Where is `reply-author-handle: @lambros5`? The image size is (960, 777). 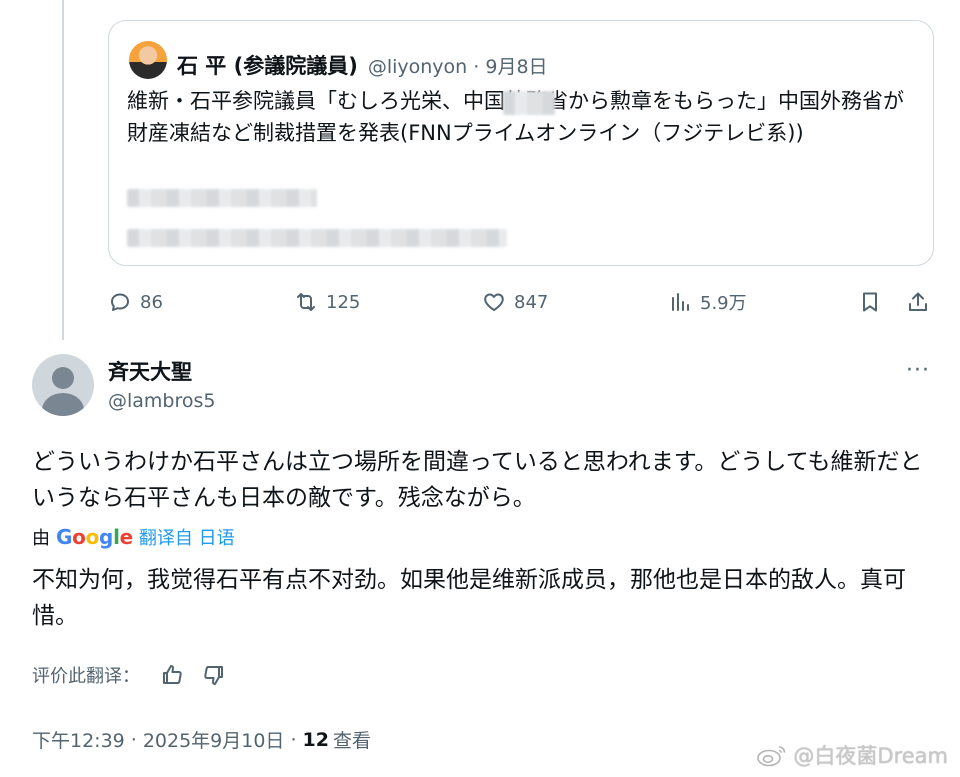 reply-author-handle: @lambros5 is located at coordinates (162, 401).